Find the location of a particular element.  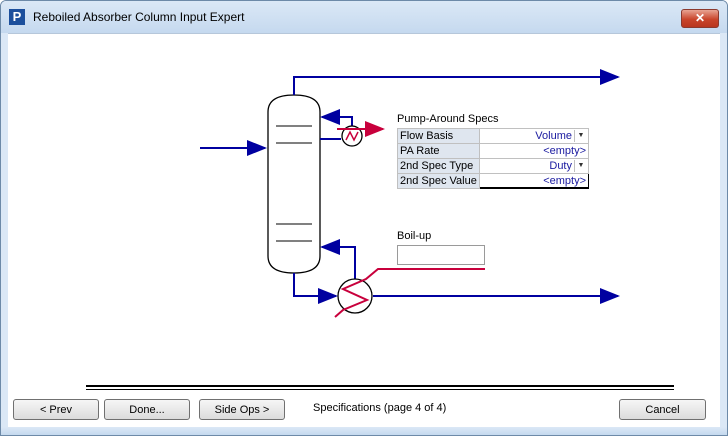

overhead-vapor-stream is located at coordinates (456, 82).